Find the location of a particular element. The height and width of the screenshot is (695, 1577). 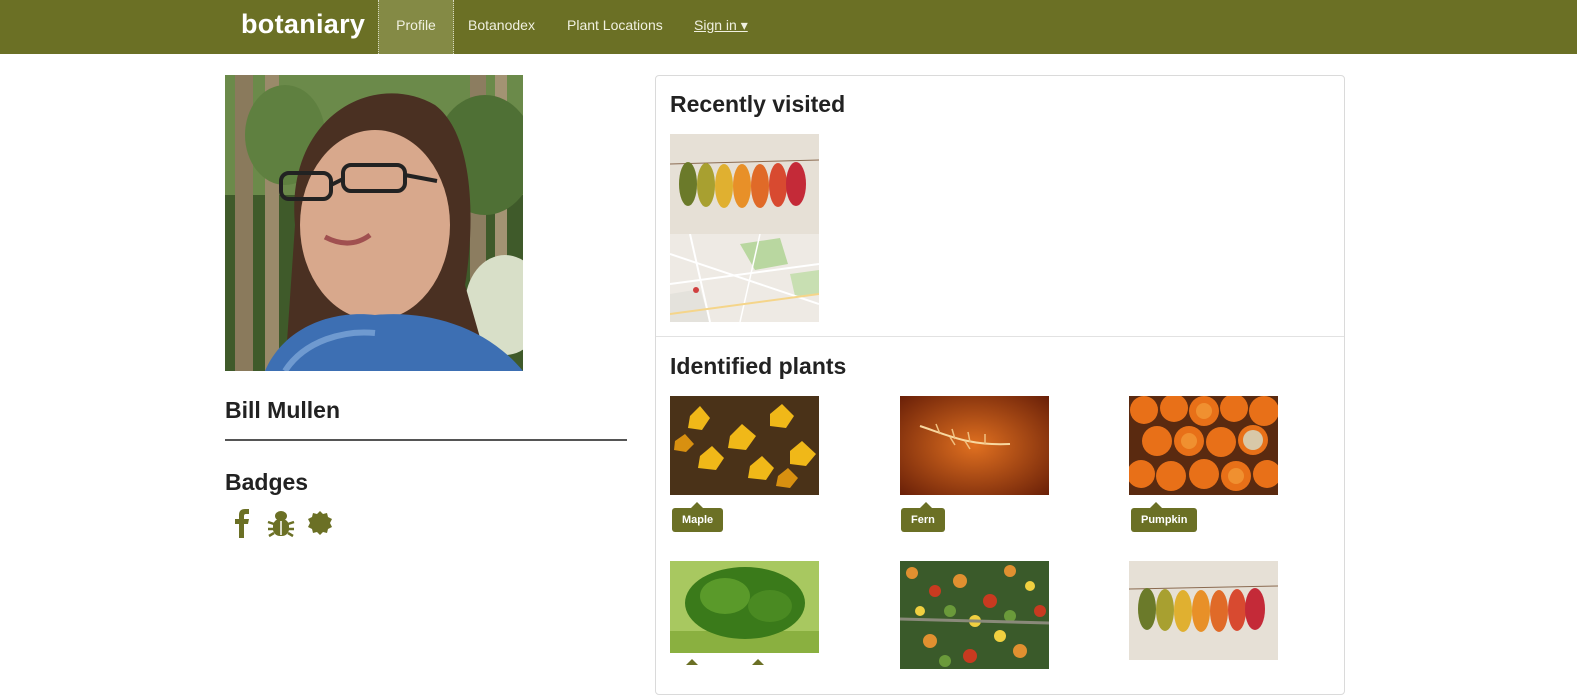

brand-logo: botaniary is located at coordinates (303, 24).